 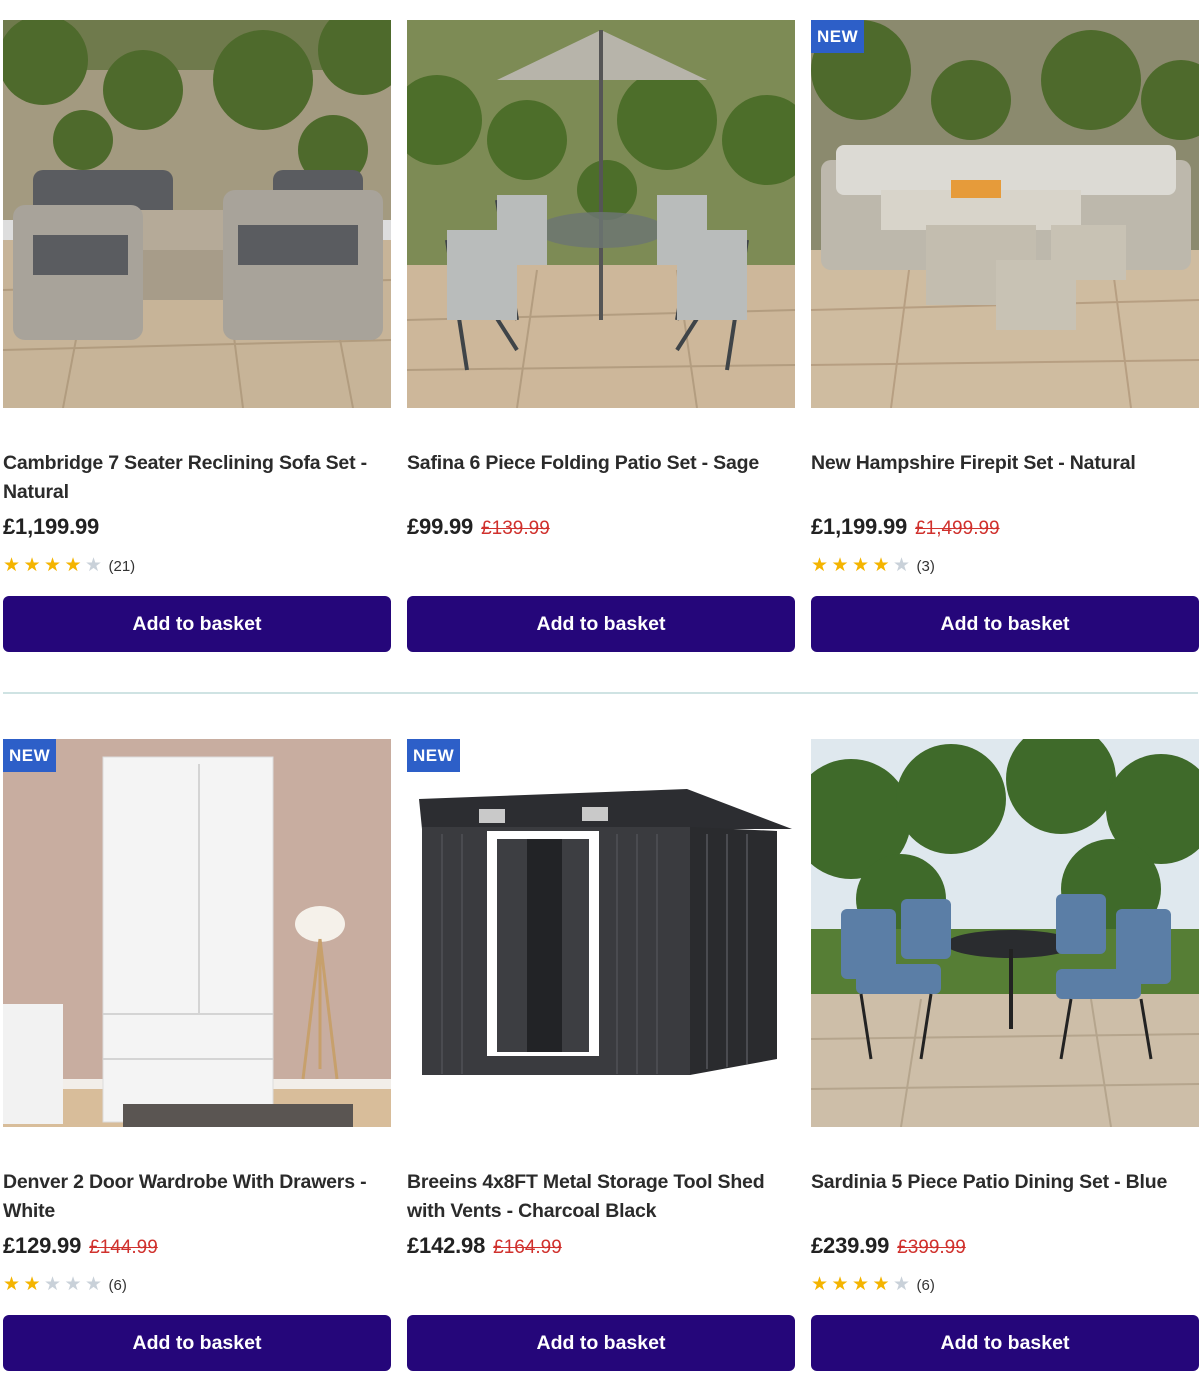 I want to click on row-divider, so click(x=600, y=693).